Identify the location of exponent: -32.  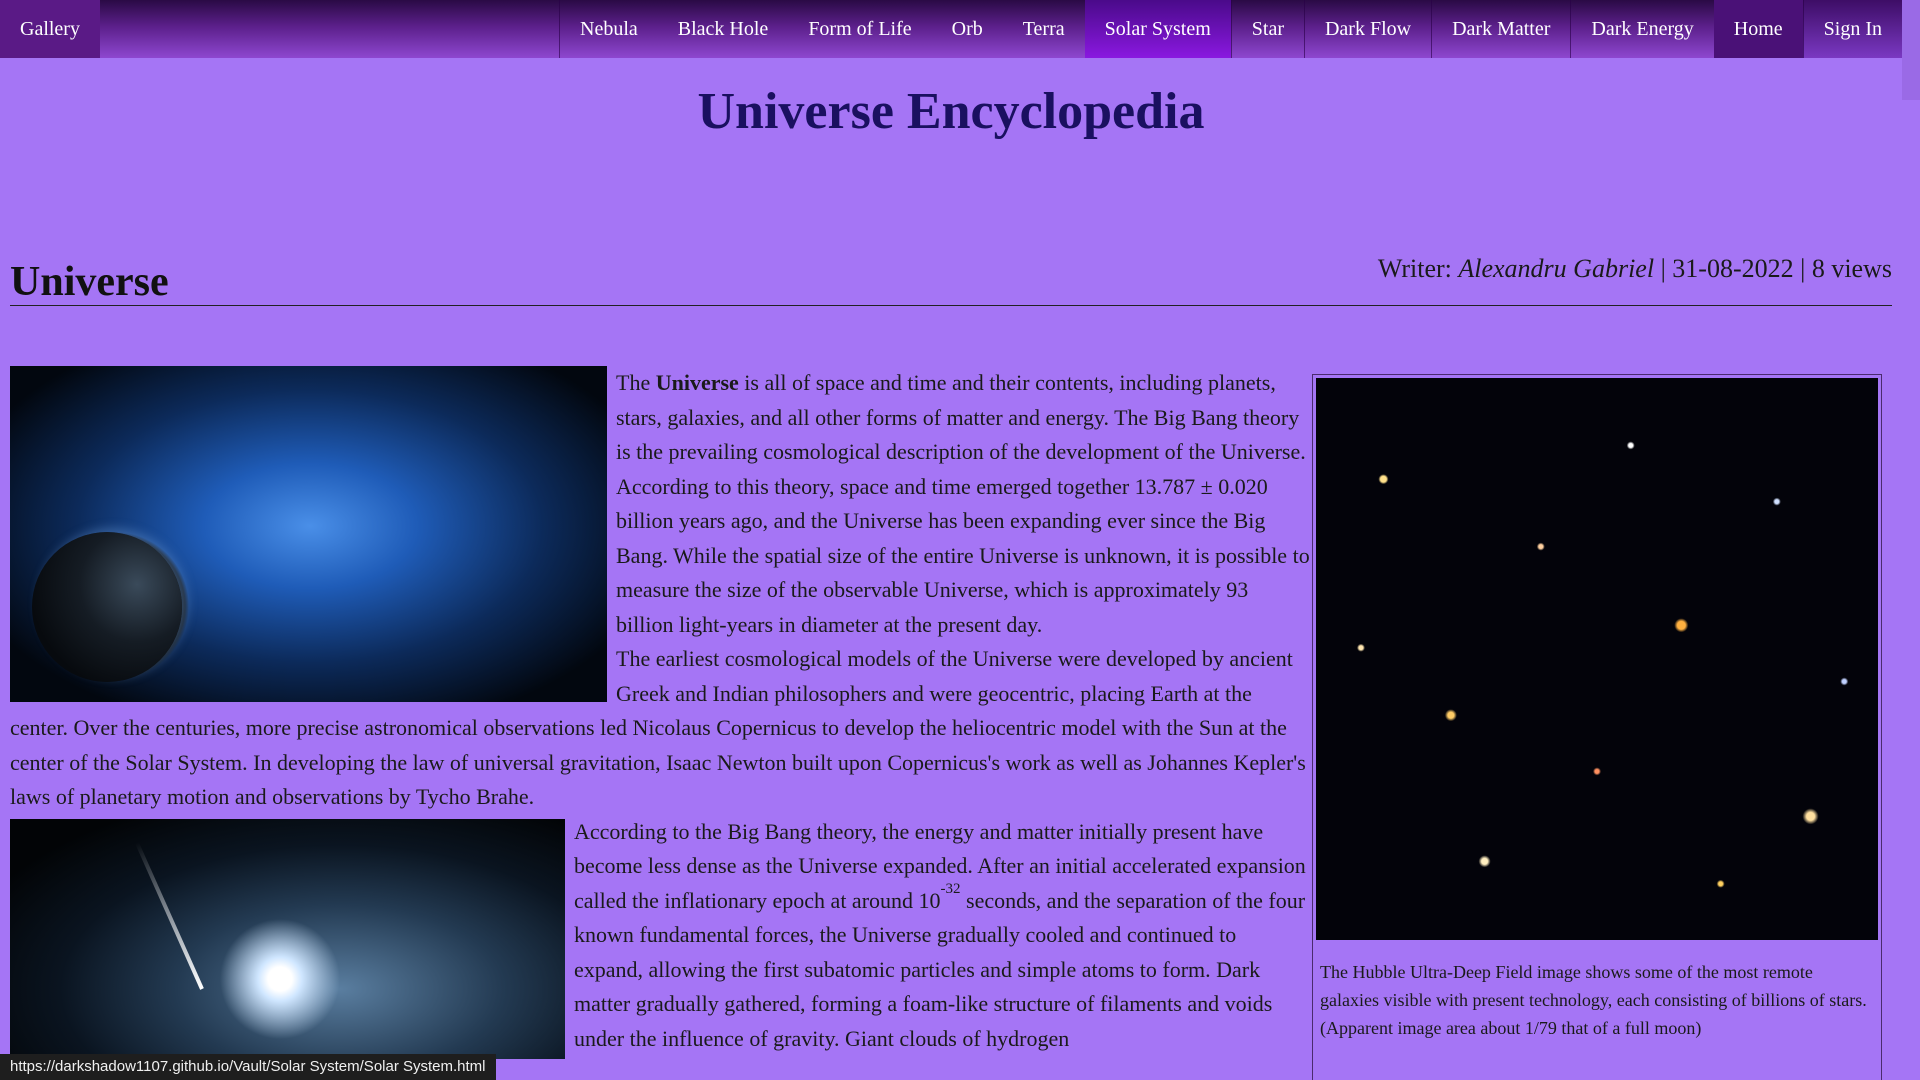
(950, 889).